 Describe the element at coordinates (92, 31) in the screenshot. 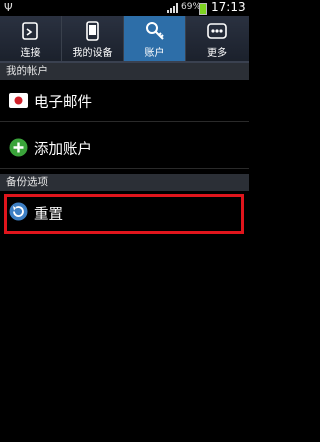

I see `device-icon` at that location.